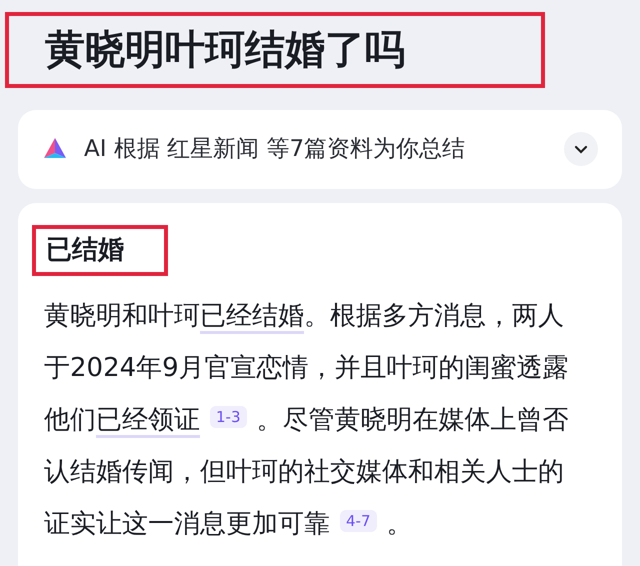 The height and width of the screenshot is (566, 640). I want to click on citation-link: 1-3, so click(228, 417).